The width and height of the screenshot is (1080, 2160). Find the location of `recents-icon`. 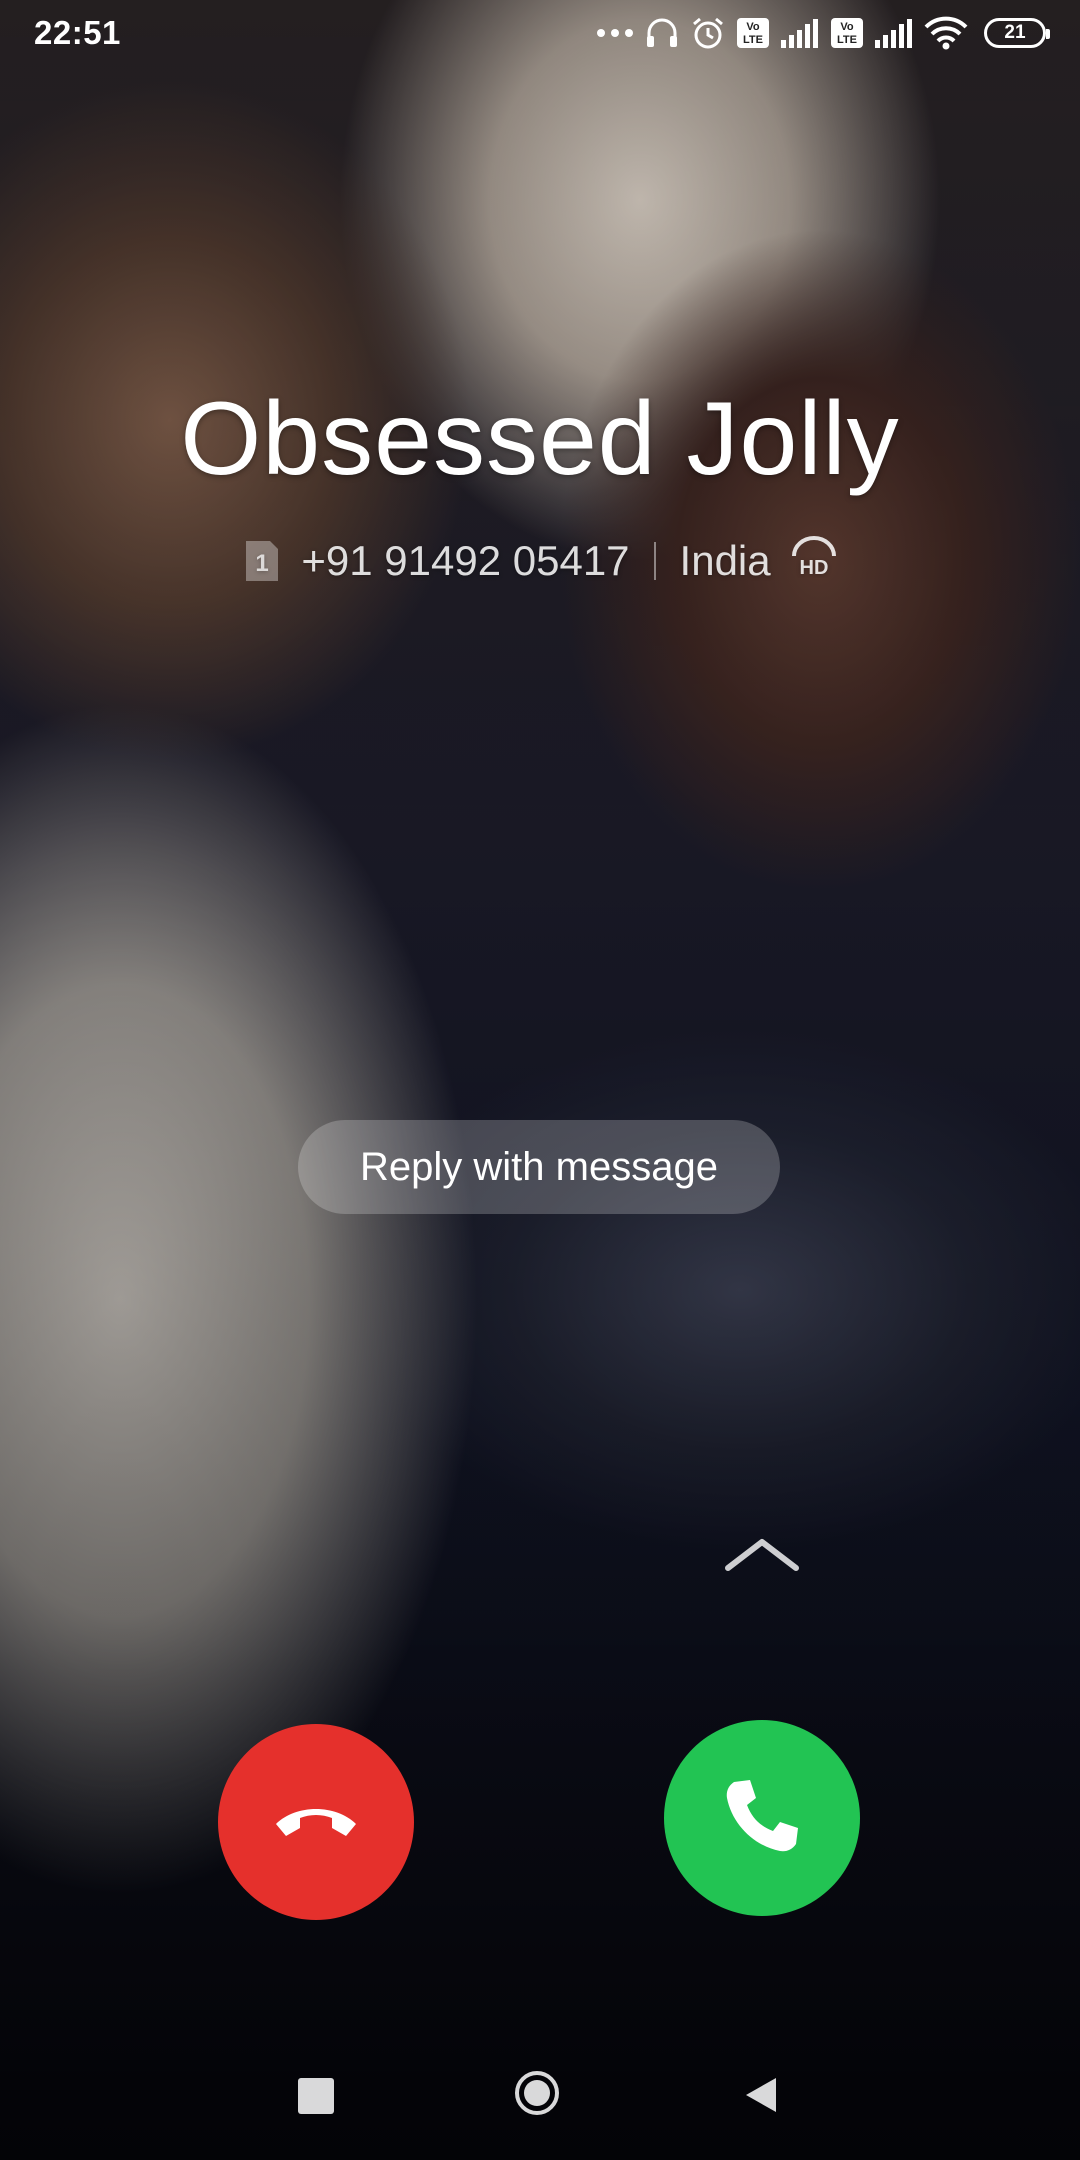

recents-icon is located at coordinates (316, 2096).